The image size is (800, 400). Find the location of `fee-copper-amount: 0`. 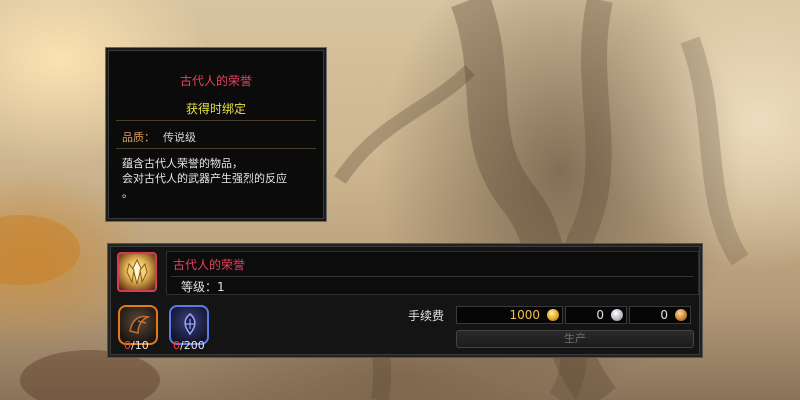

fee-copper-amount: 0 is located at coordinates (664, 315).